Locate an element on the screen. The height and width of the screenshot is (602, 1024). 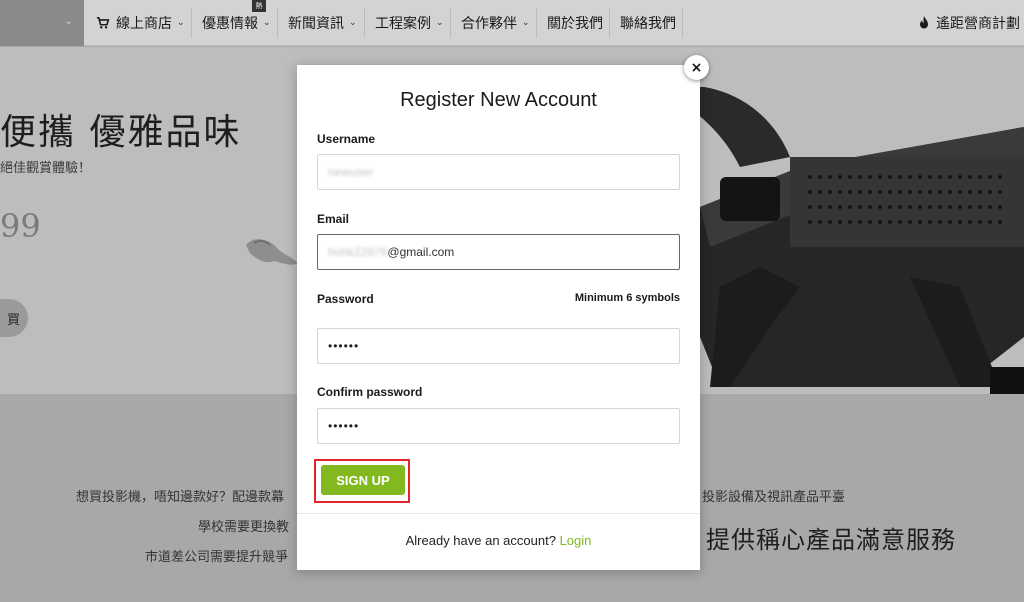
hero-buy-button: 買 is located at coordinates (14, 318).